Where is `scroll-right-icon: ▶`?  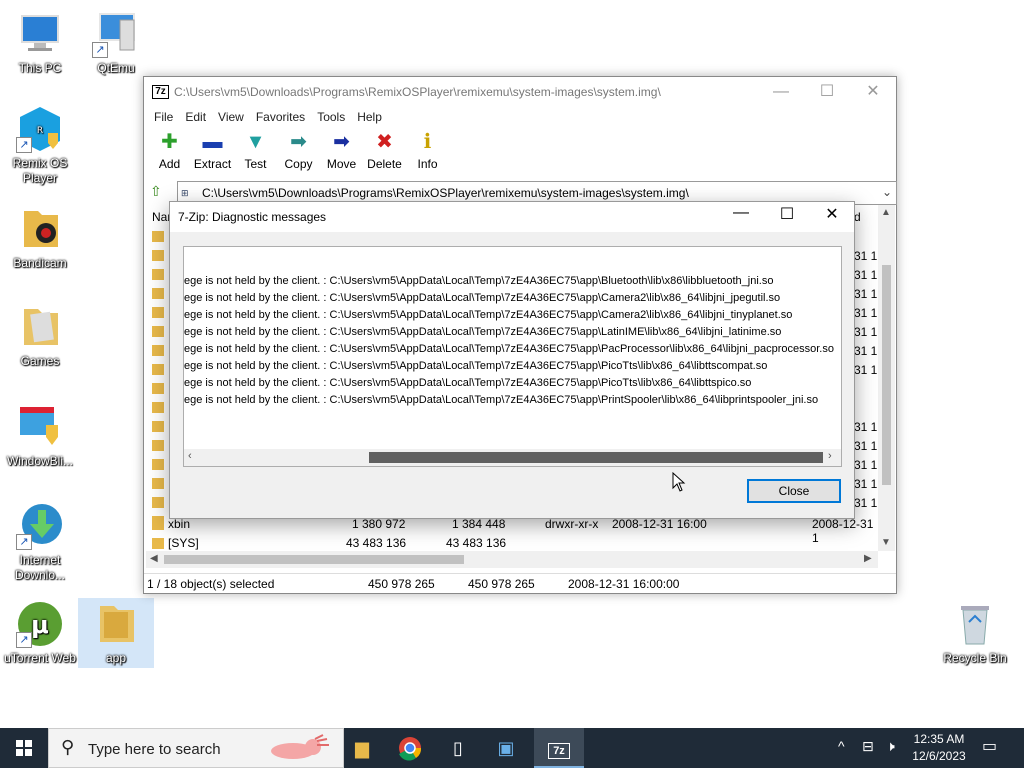 scroll-right-icon: ▶ is located at coordinates (868, 558).